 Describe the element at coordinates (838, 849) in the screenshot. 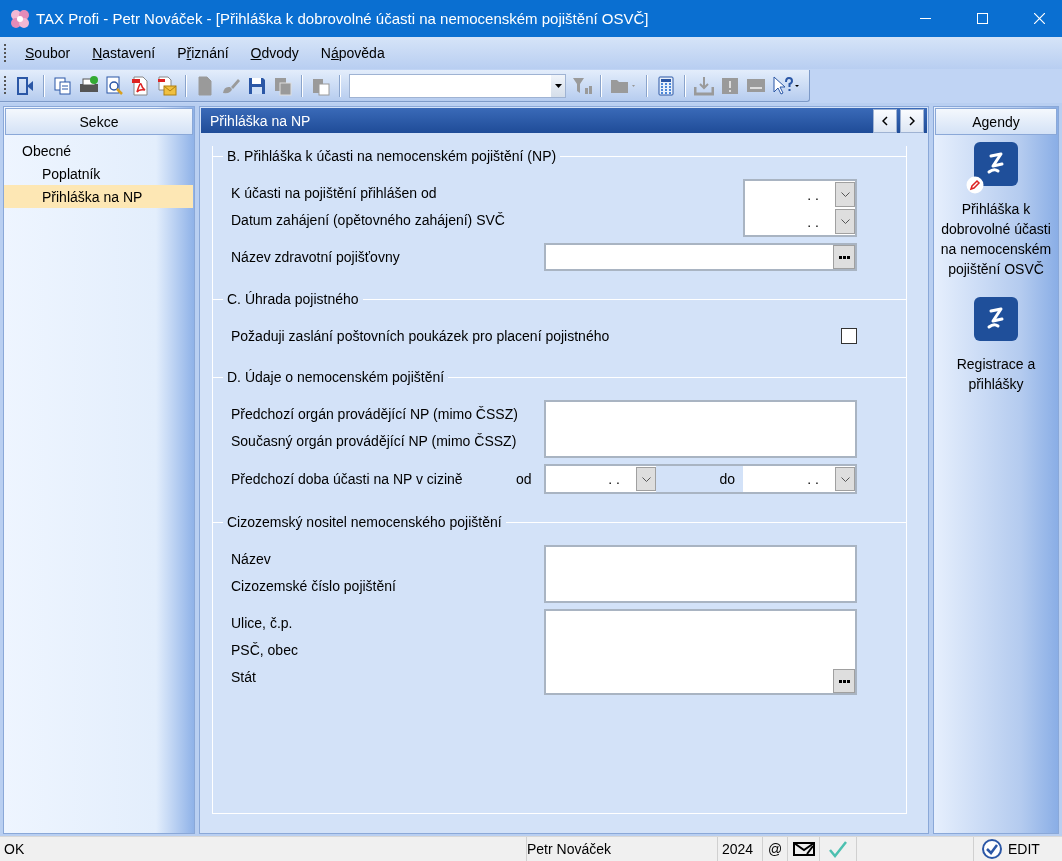

I see `check-icon` at that location.